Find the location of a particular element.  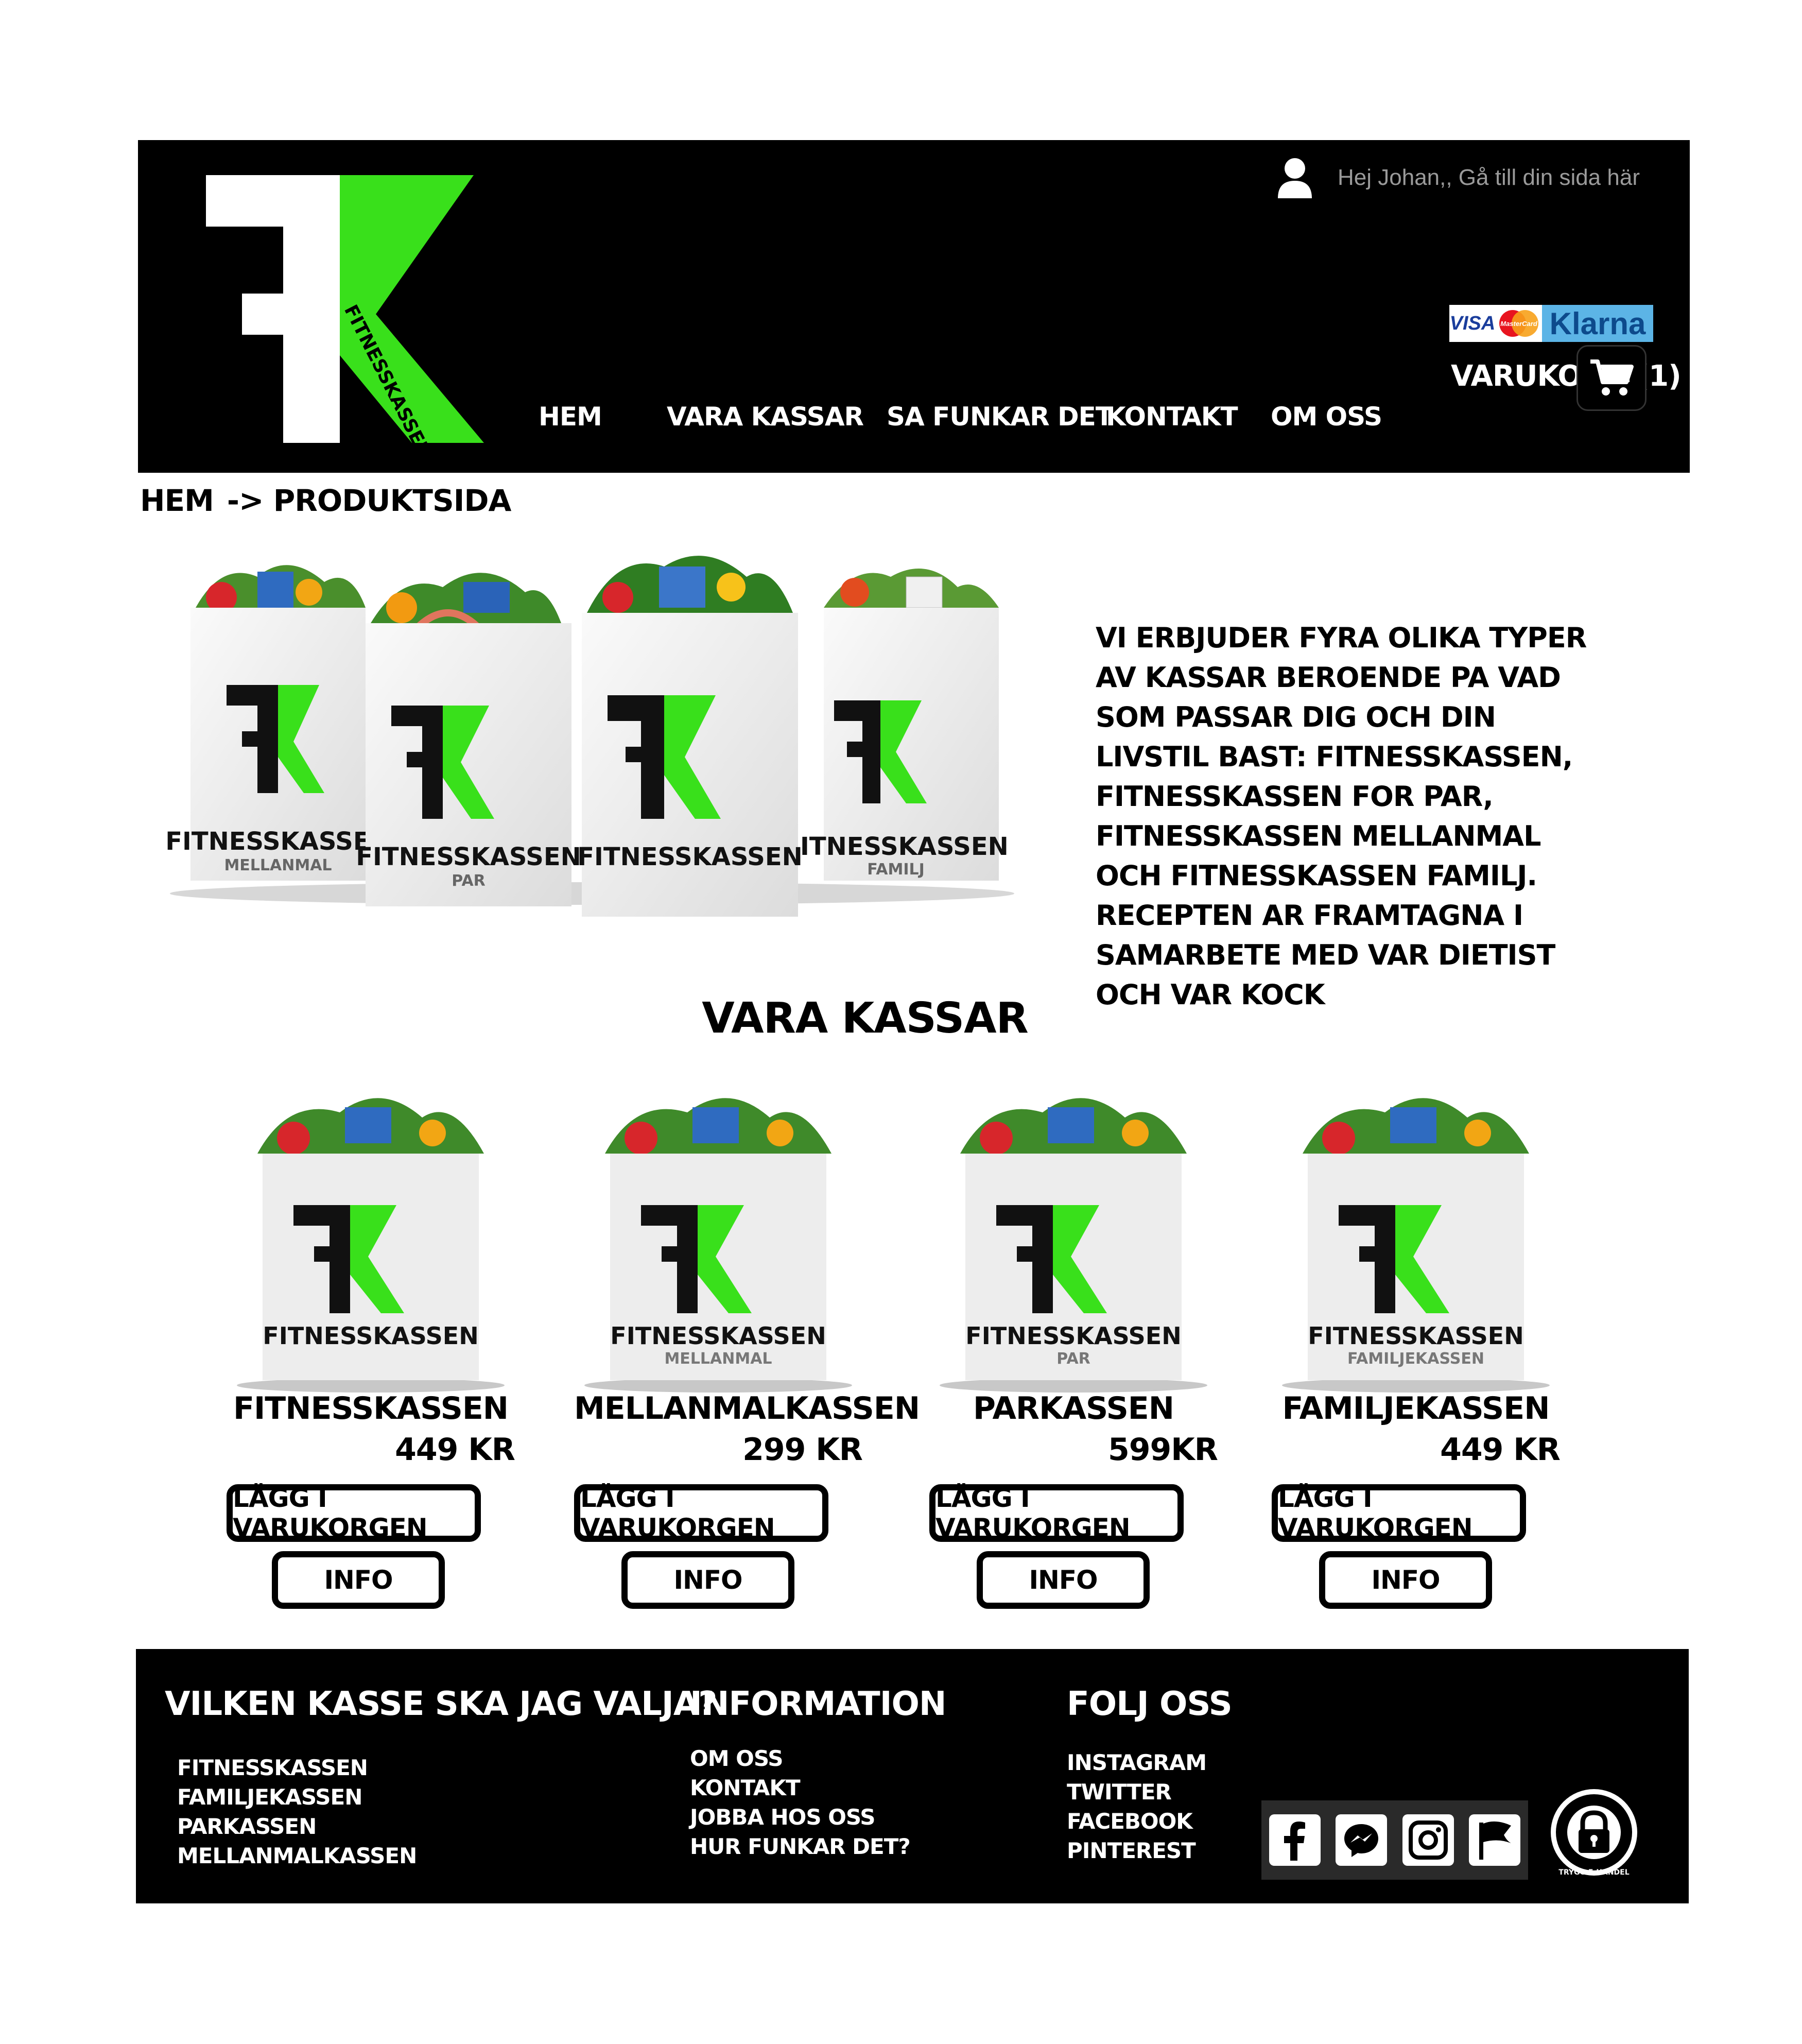

footer-link: HUR FUNKAR DET? is located at coordinates (800, 1846).